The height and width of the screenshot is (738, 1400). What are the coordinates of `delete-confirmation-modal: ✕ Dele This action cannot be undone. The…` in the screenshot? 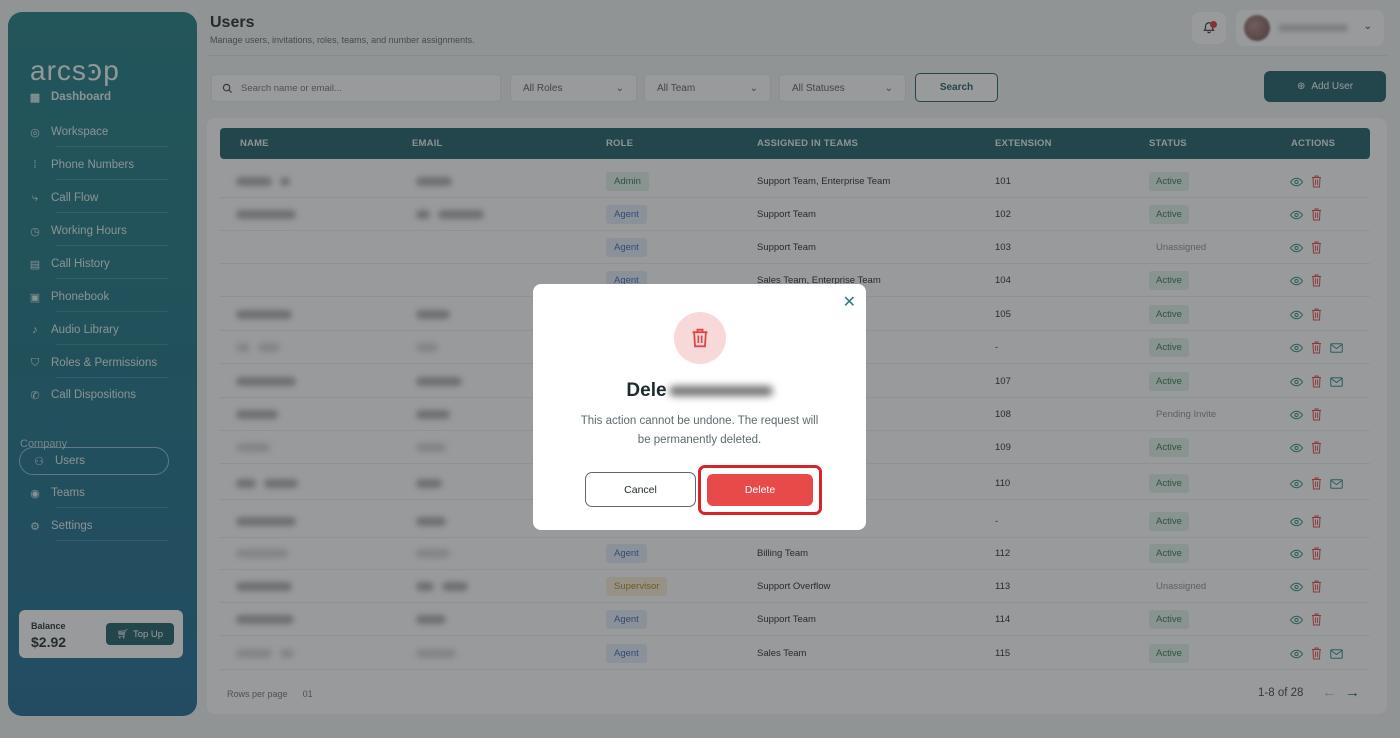 It's located at (699, 407).